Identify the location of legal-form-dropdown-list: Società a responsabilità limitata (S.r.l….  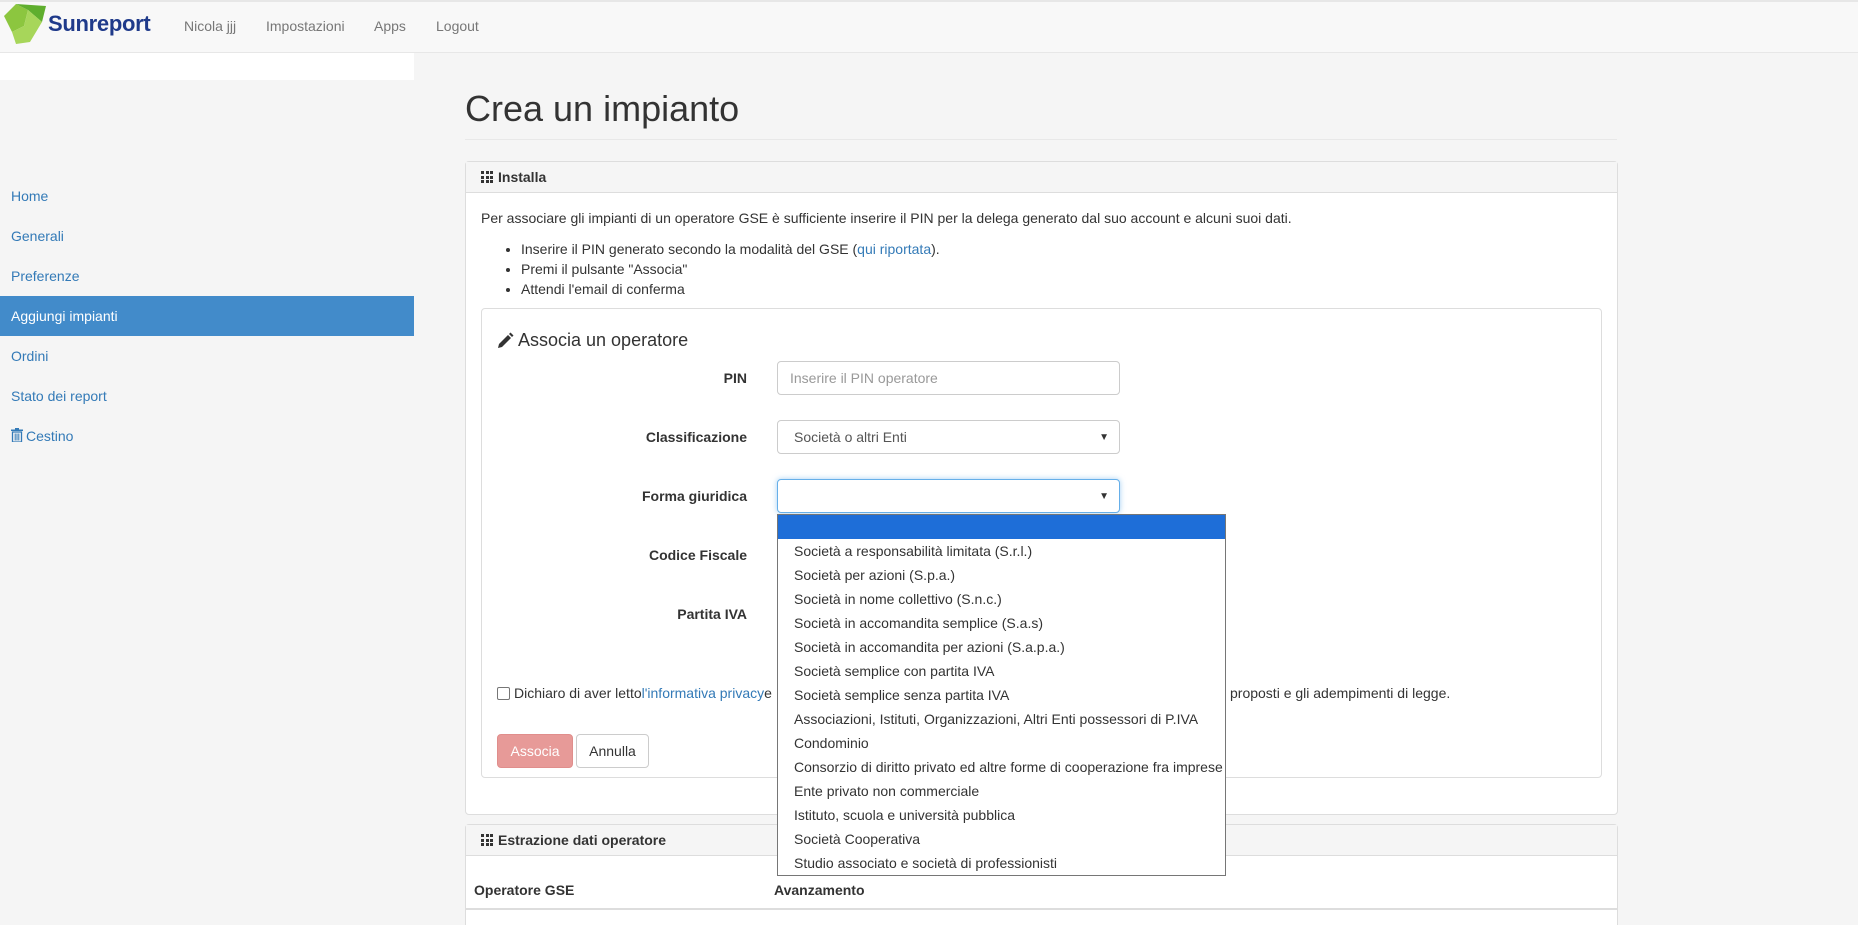
(1001, 695).